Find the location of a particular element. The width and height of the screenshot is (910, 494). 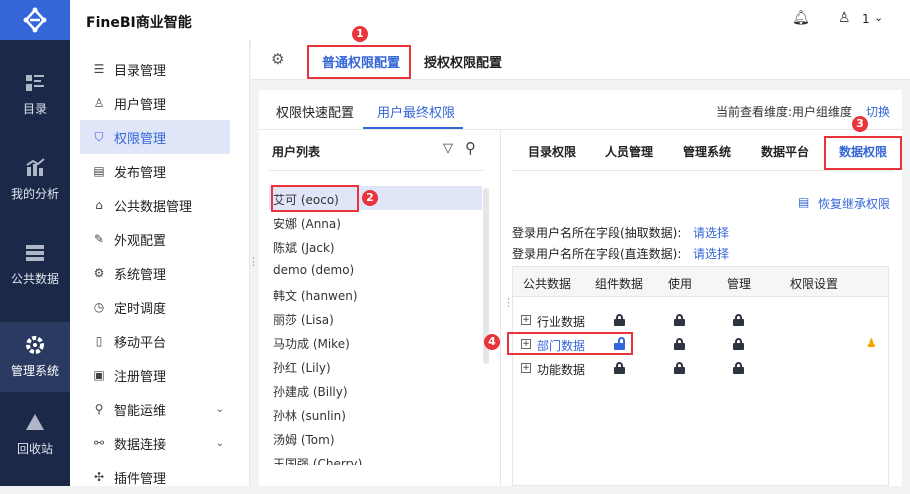

sidebar-item: ⚙ 系统管理 is located at coordinates (155, 273).